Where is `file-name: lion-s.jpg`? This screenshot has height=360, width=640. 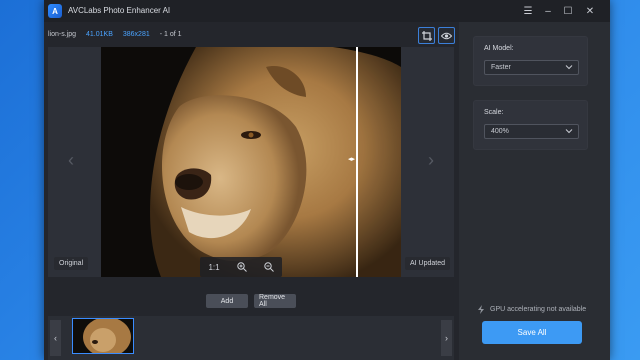 file-name: lion-s.jpg is located at coordinates (62, 34).